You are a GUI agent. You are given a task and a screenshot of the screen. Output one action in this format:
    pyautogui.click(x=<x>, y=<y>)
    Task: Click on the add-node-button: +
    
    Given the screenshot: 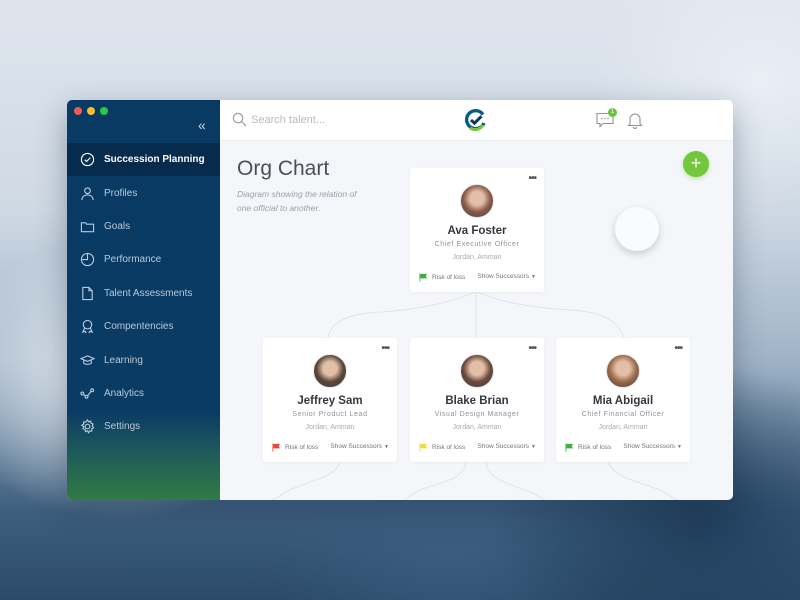 What is the action you would take?
    pyautogui.click(x=696, y=164)
    